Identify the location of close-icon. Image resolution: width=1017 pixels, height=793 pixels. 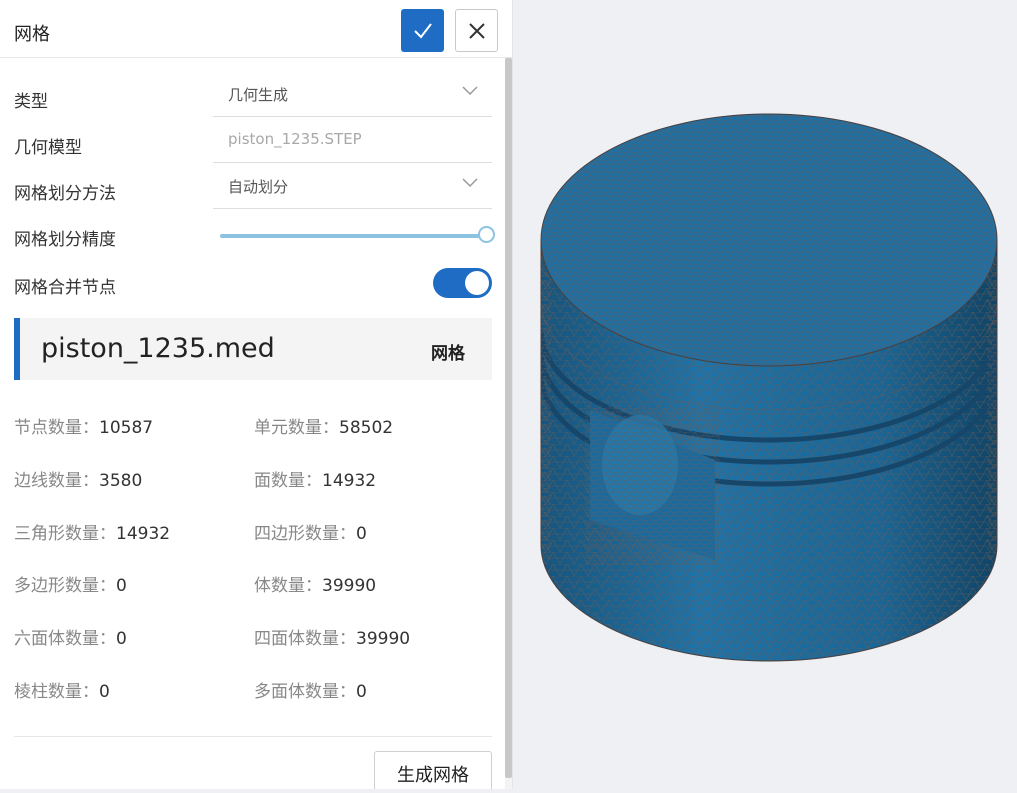
(476, 30).